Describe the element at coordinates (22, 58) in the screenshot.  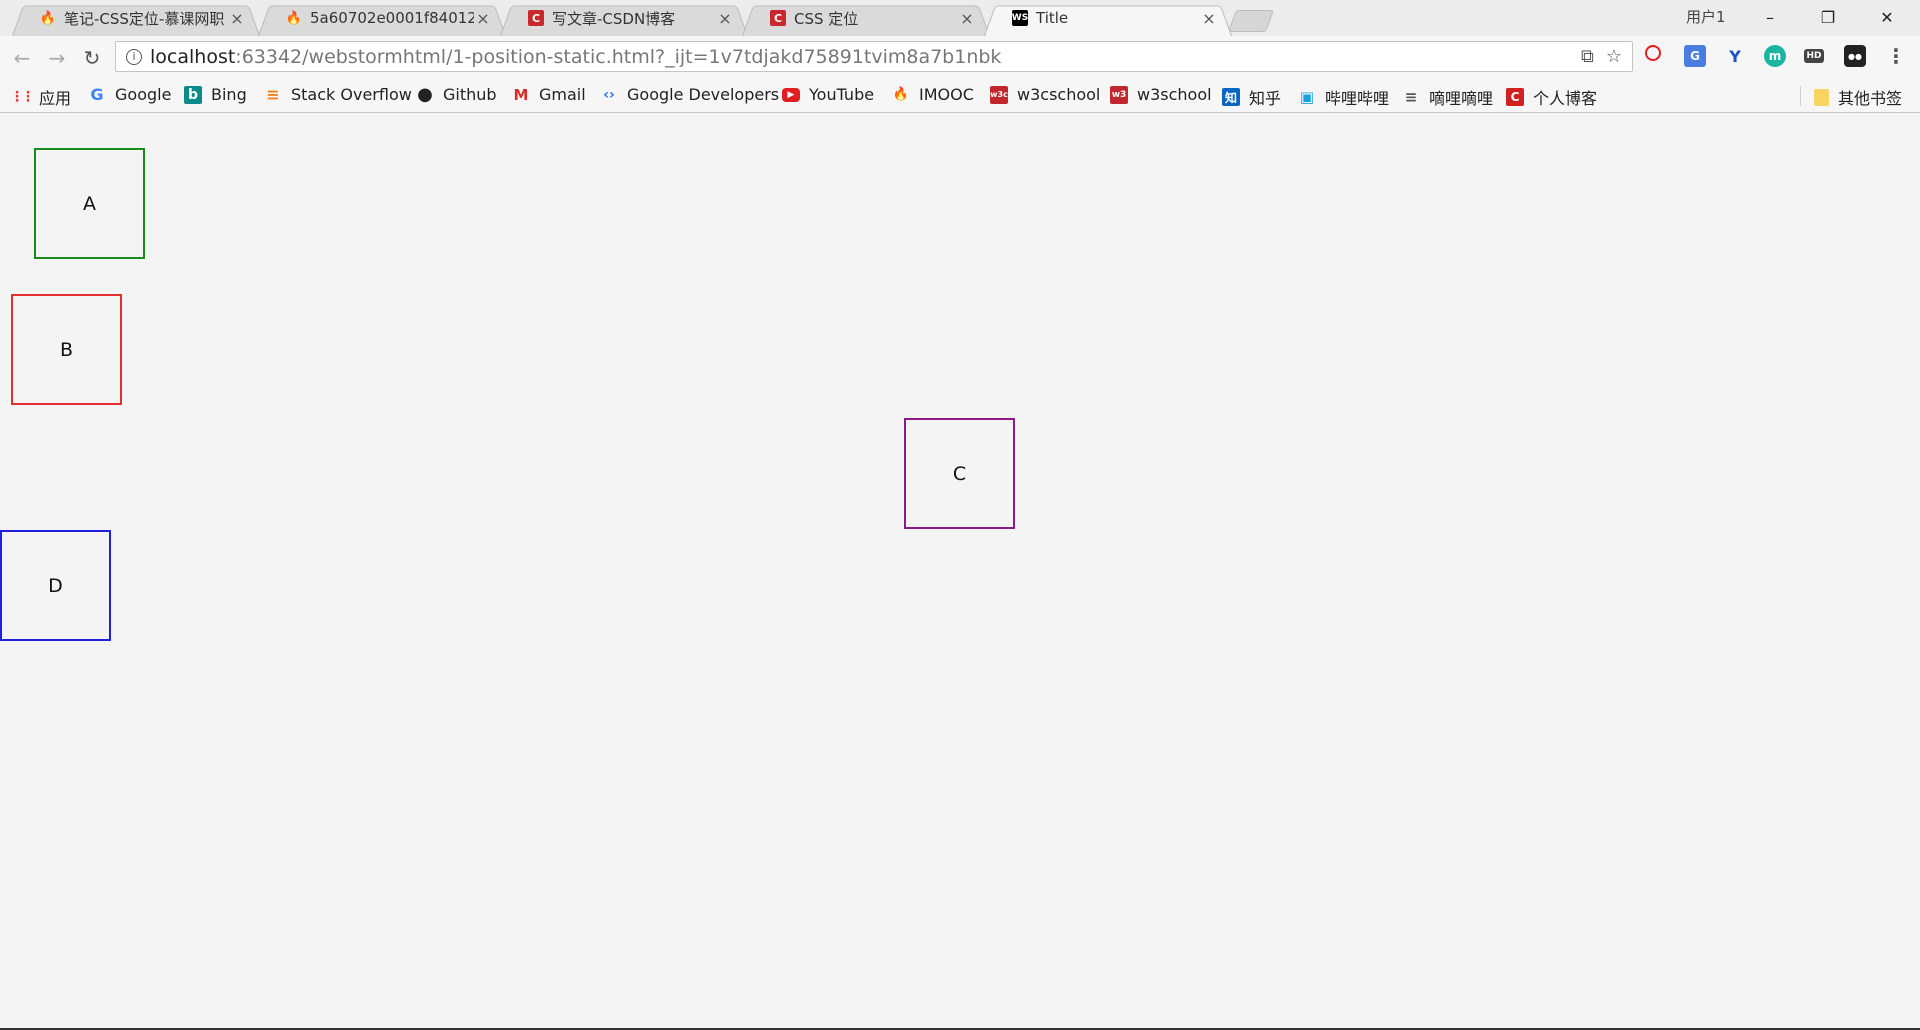
I see `back-button: ←` at that location.